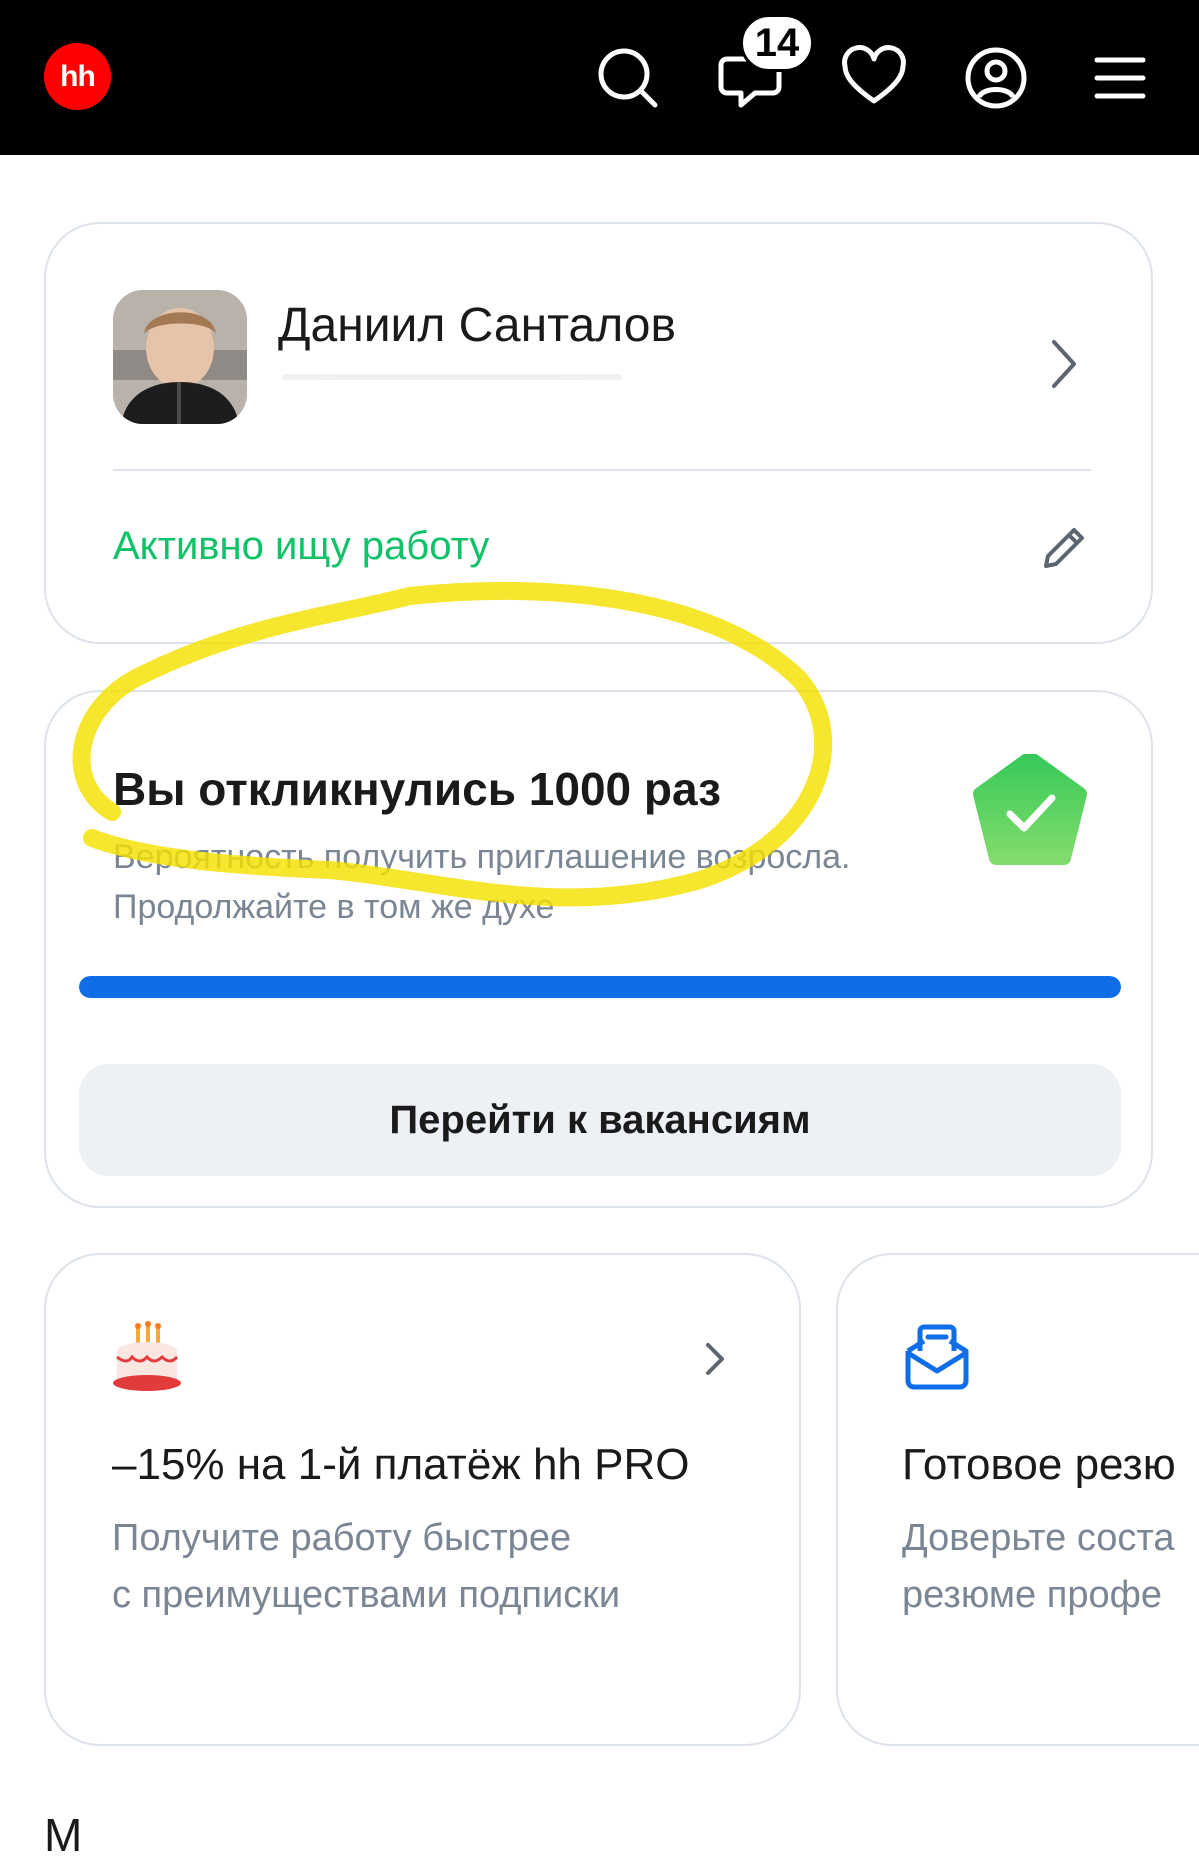 Image resolution: width=1199 pixels, height=1862 pixels. What do you see at coordinates (401, 1464) in the screenshot?
I see `promo-title: –15% на 1-й платёж hh PRO` at bounding box center [401, 1464].